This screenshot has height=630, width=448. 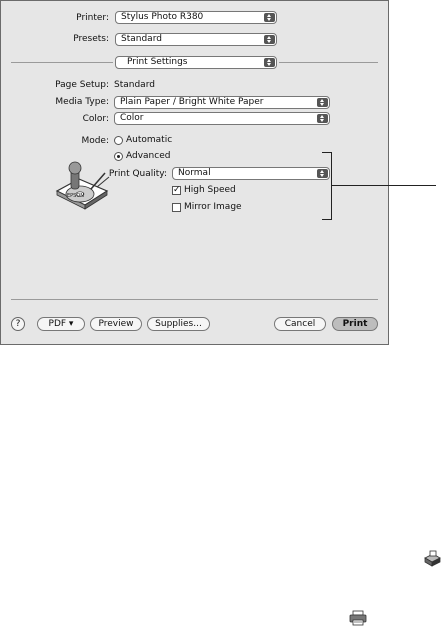 What do you see at coordinates (75, 196) in the screenshot?
I see `svg-text: EPSON` at bounding box center [75, 196].